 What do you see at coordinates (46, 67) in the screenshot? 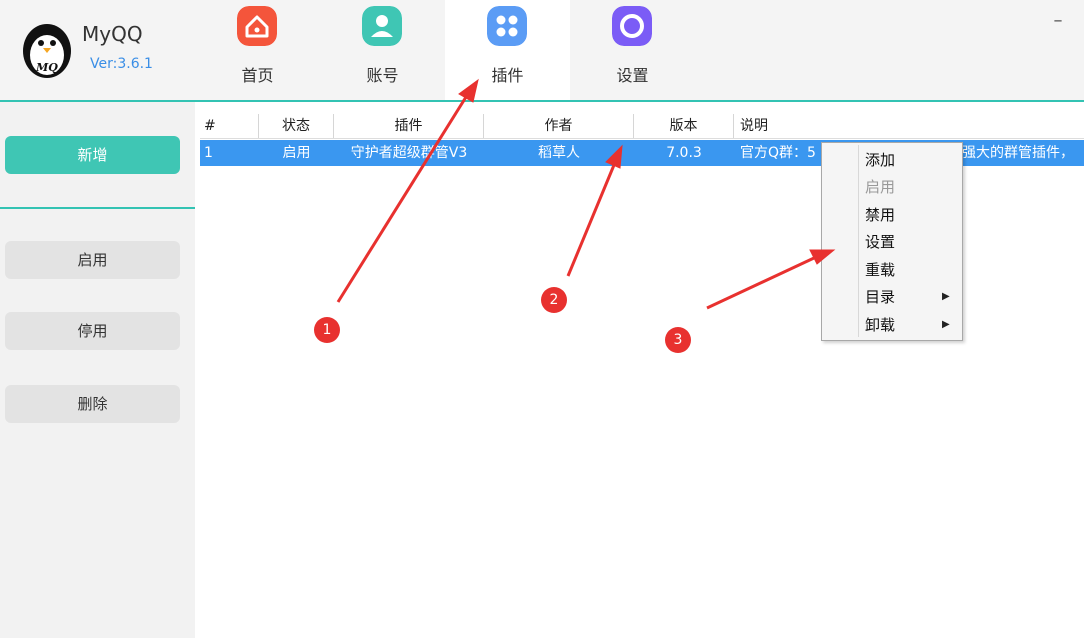
I see `svg-text: MQ` at bounding box center [46, 67].